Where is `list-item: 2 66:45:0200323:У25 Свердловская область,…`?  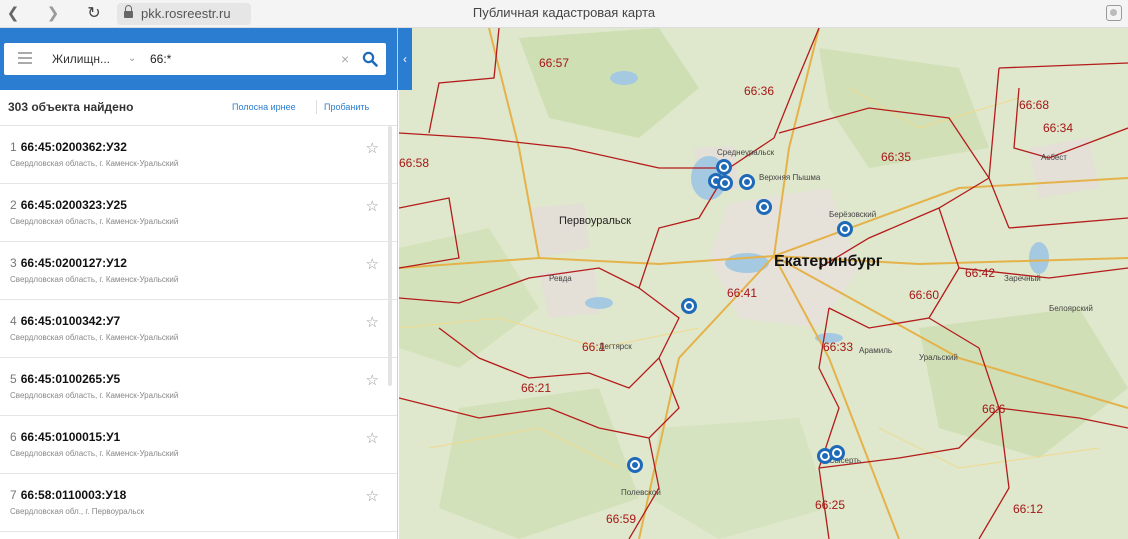
list-item: 2 66:45:0200323:У25 Свердловская область,… is located at coordinates (198, 213).